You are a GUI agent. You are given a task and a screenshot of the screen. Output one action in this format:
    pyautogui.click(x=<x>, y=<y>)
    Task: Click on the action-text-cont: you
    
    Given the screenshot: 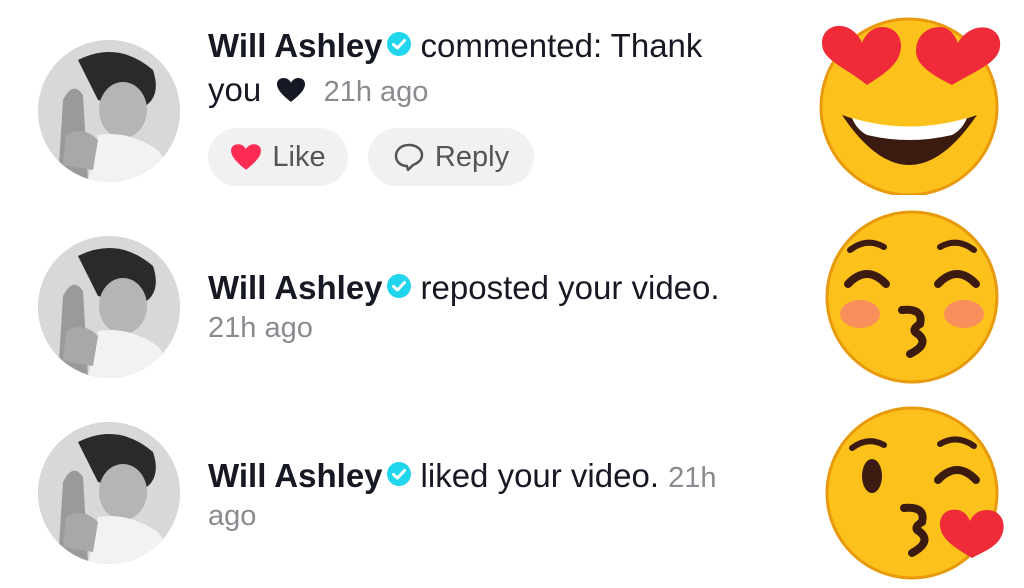 What is the action you would take?
    pyautogui.click(x=235, y=89)
    